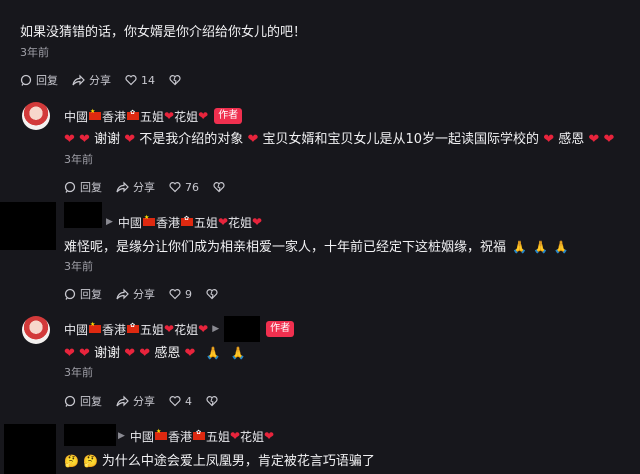 The height and width of the screenshot is (474, 640). Describe the element at coordinates (90, 461) in the screenshot. I see `thinking-face-icon: 🤔` at that location.